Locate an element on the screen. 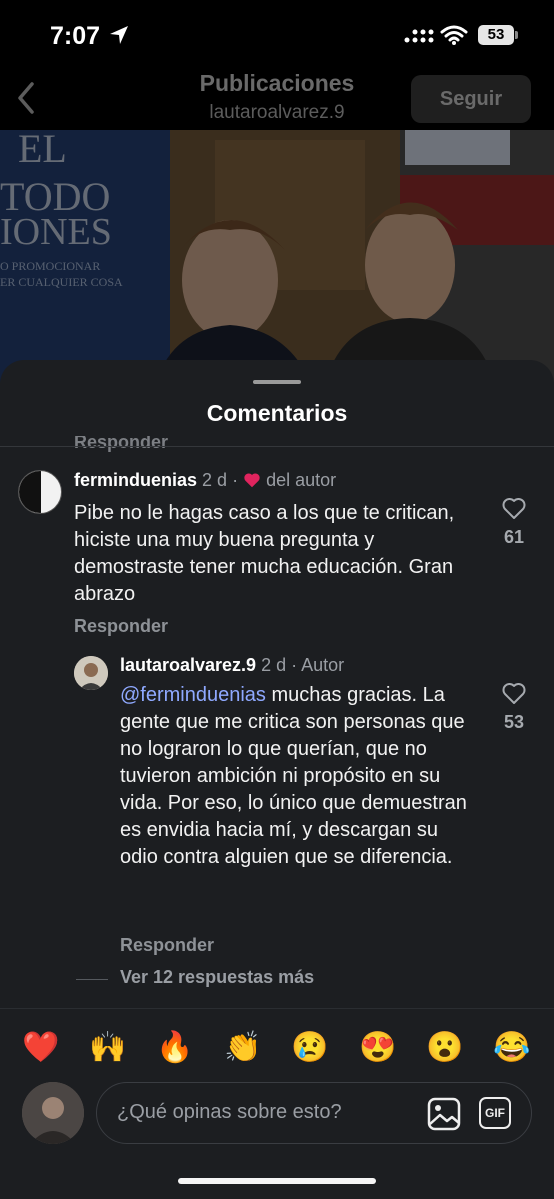  heart-filled-icon is located at coordinates (252, 480).